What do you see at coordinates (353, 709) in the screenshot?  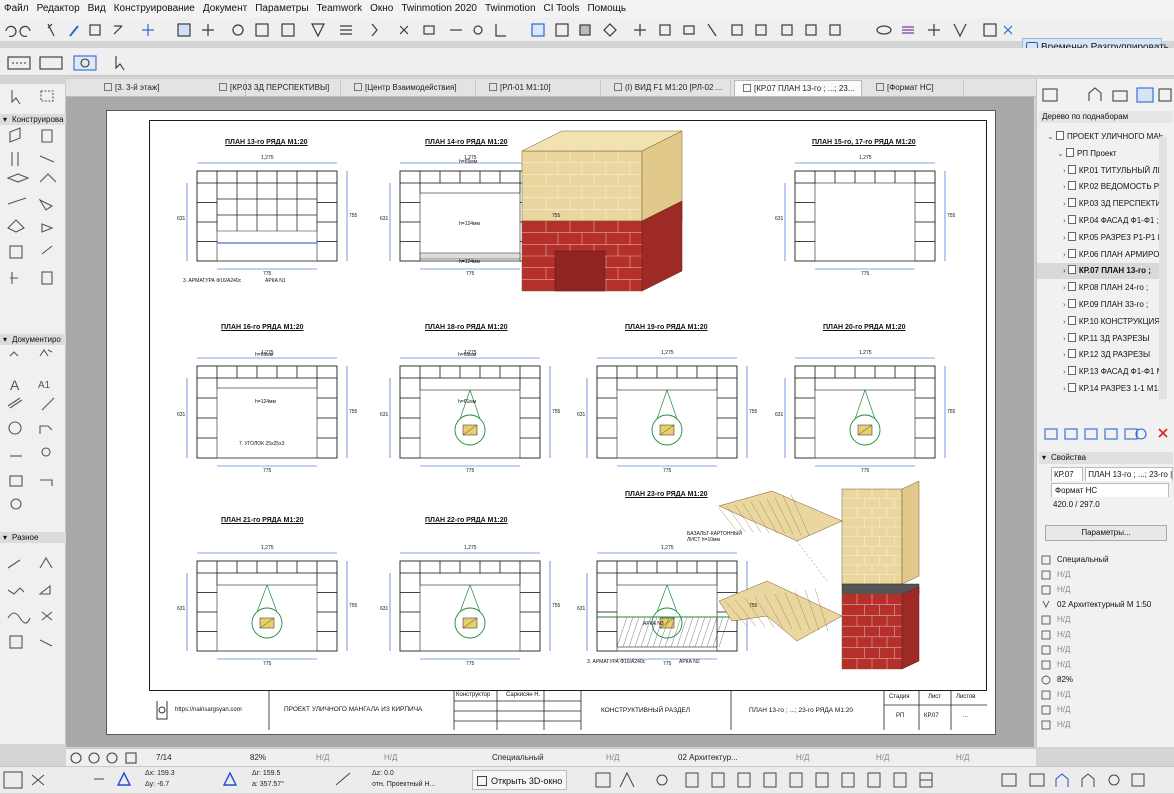 I see `tb-project: ПРОЕКТ УЛИЧНОГО МАНГАЛА ИЗ КИРПИЧА` at bounding box center [353, 709].